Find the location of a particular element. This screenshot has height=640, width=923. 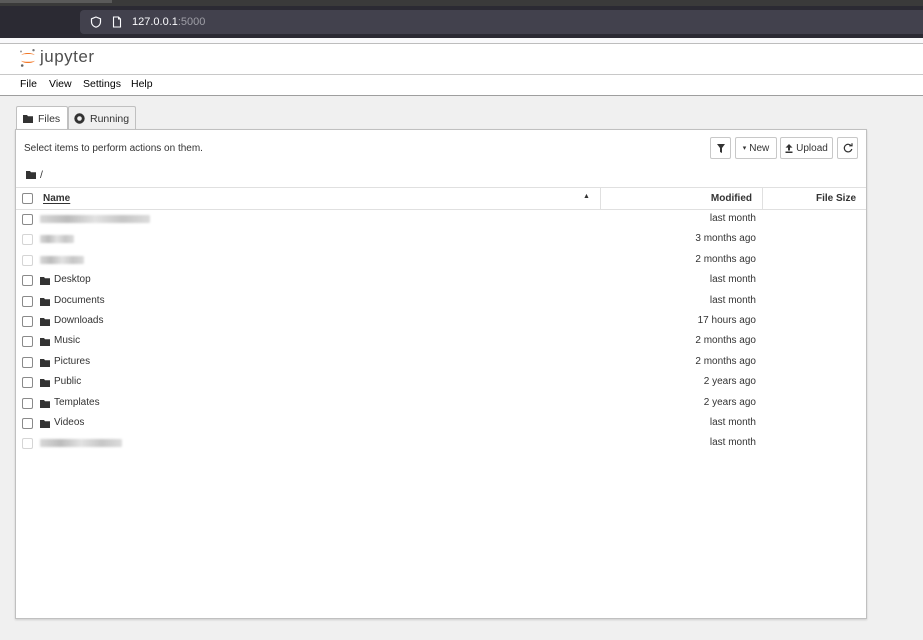

new-button-label: New is located at coordinates (759, 148).